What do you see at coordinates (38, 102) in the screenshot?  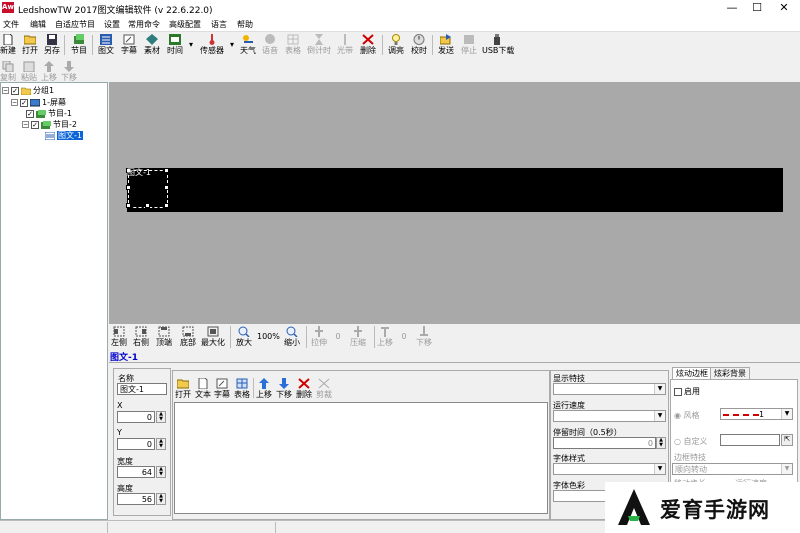 I see `tree-screen: − ✓ 1-屏幕` at bounding box center [38, 102].